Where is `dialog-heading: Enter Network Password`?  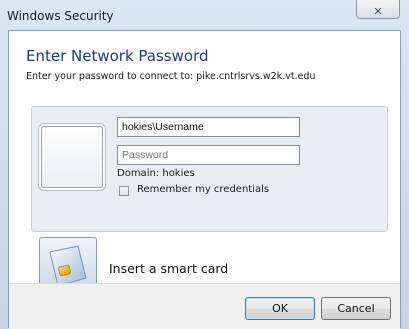
dialog-heading: Enter Network Password is located at coordinates (117, 56).